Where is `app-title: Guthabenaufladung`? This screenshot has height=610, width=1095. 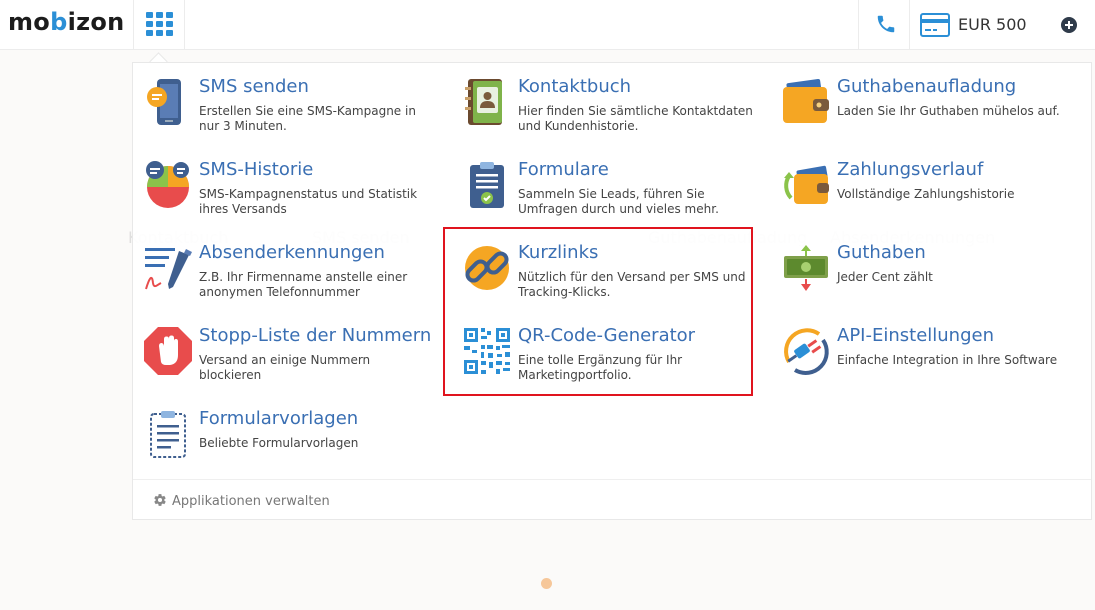
app-title: Guthabenaufladung is located at coordinates (927, 86).